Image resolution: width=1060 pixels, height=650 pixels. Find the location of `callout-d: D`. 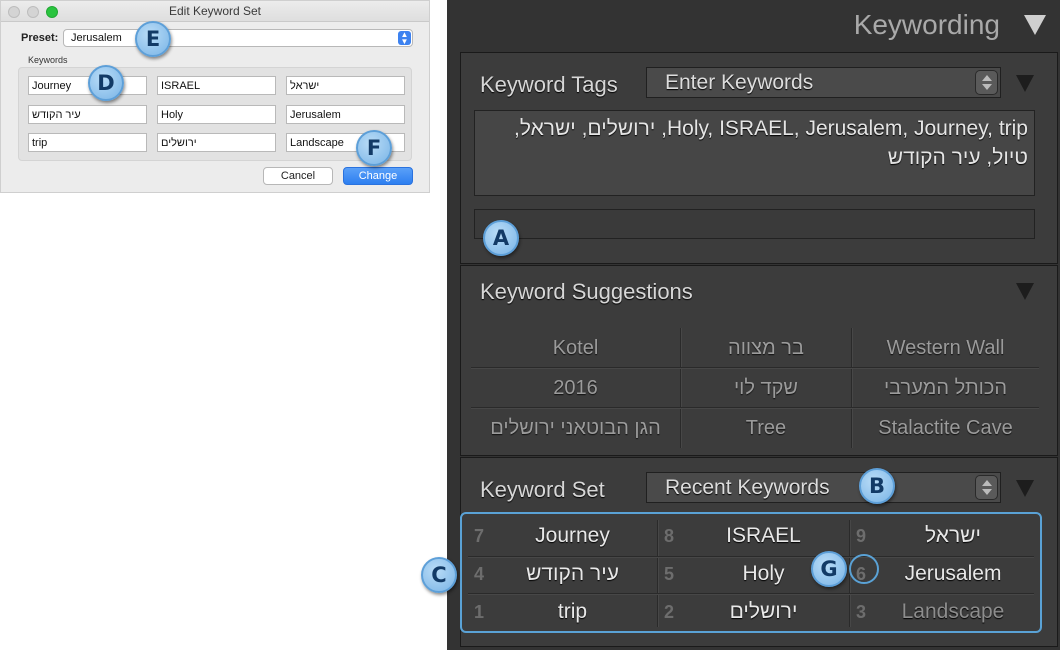

callout-d: D is located at coordinates (106, 83).